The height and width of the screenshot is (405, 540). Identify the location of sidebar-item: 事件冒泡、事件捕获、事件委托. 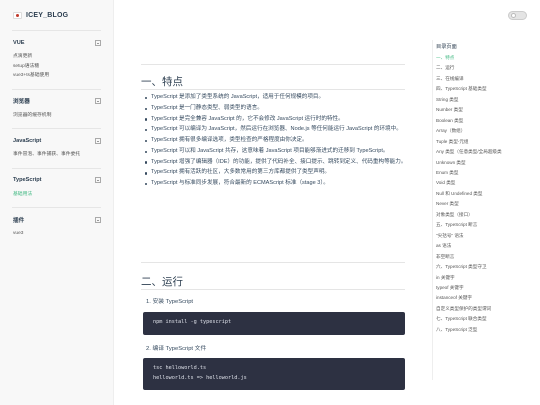
(57, 155).